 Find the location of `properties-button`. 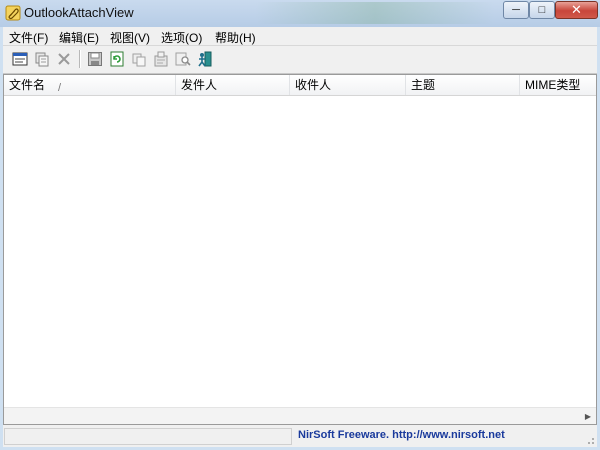

properties-button is located at coordinates (161, 59).